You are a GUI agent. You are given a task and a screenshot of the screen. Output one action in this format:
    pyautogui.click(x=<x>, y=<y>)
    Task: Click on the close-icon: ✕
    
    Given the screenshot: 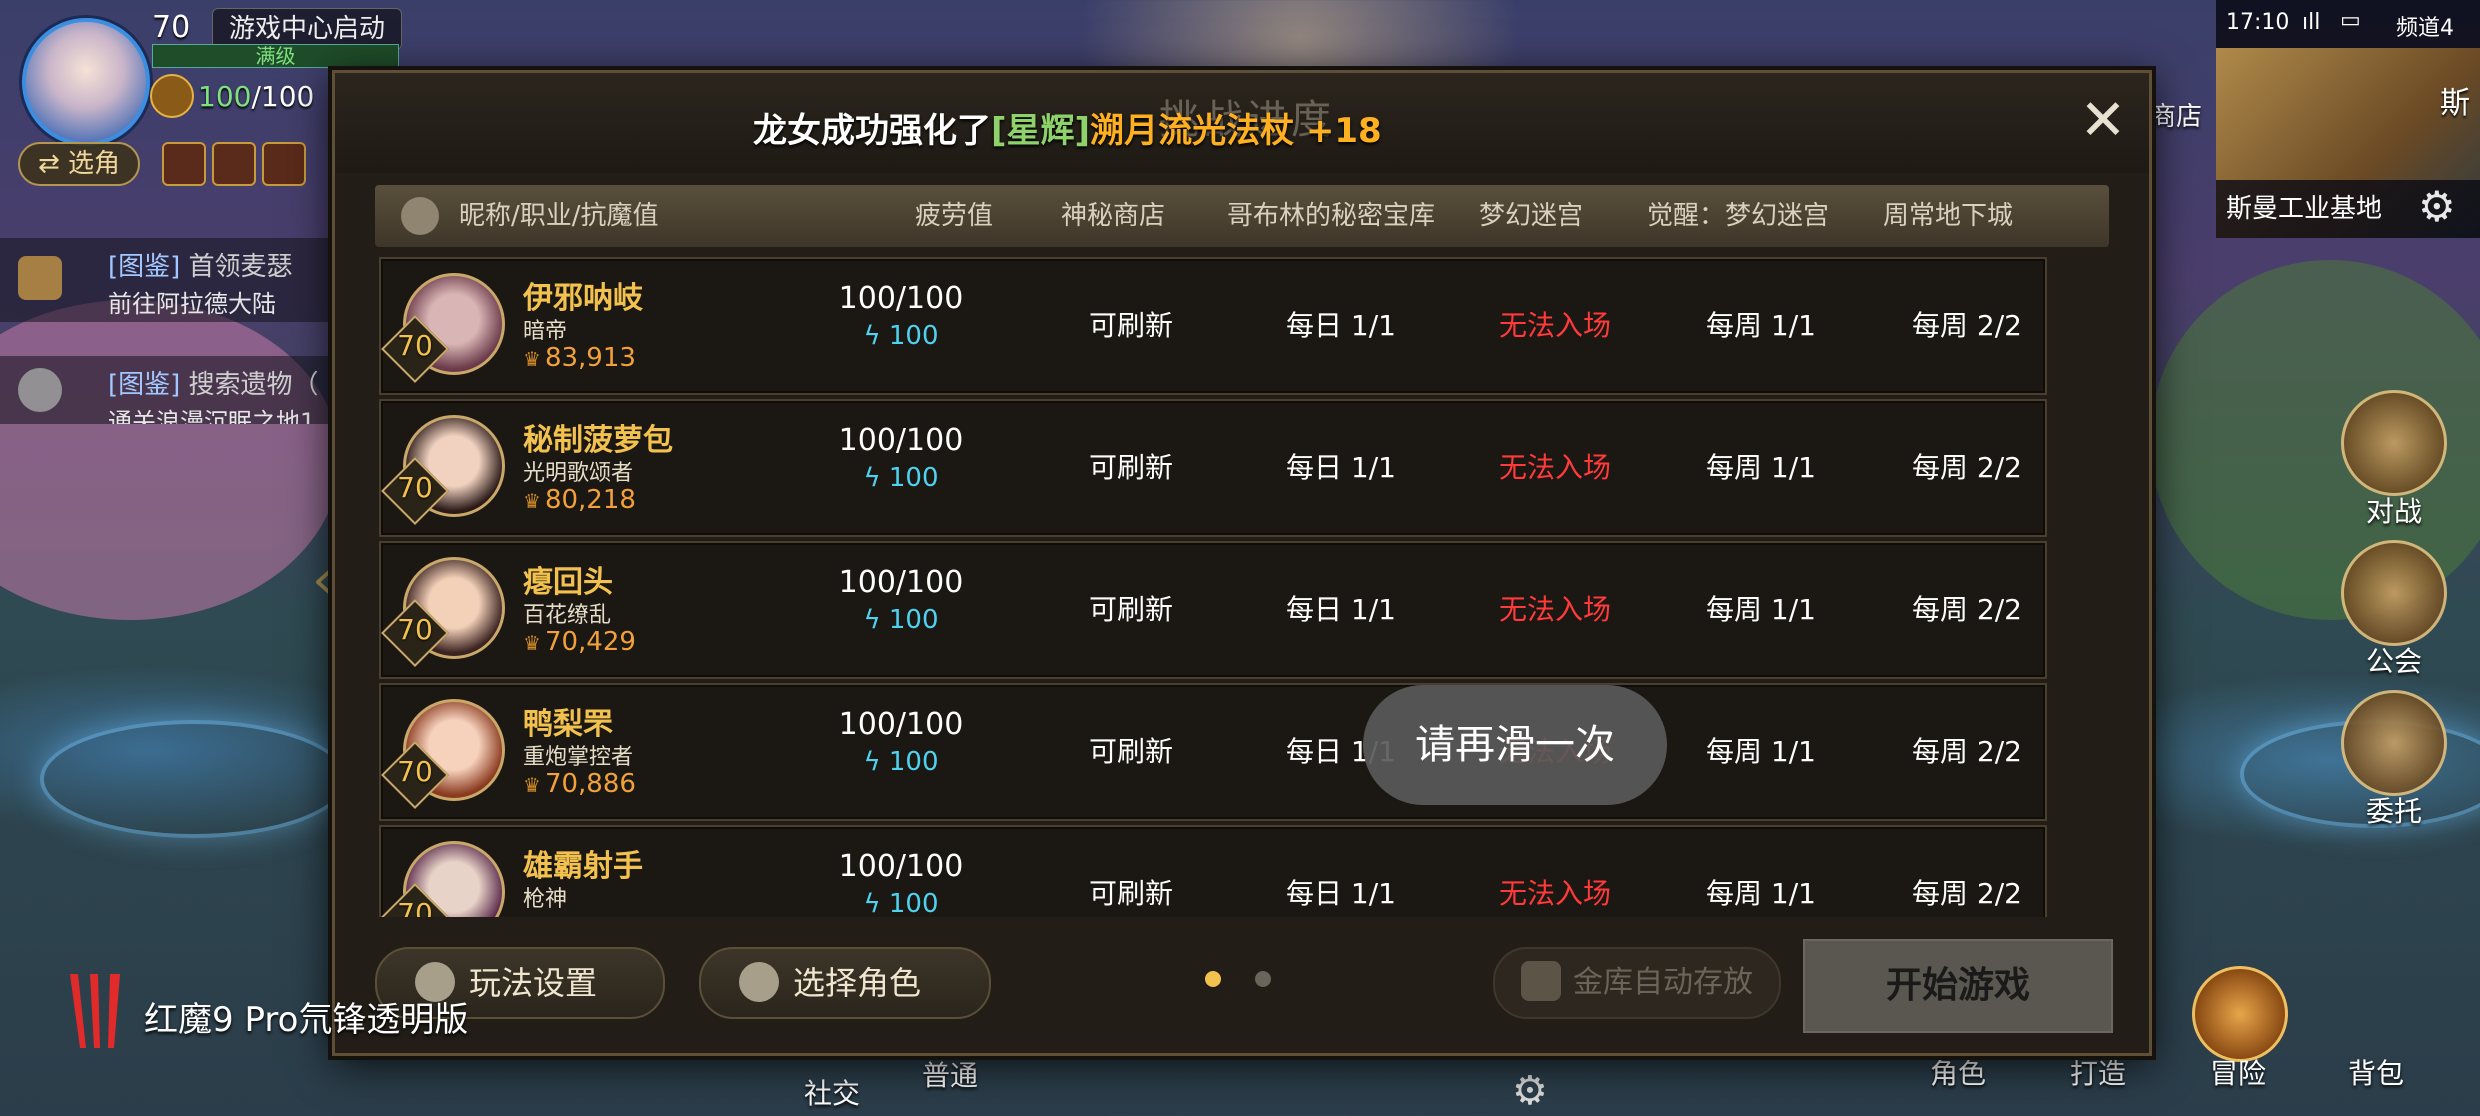 What is the action you would take?
    pyautogui.click(x=2103, y=123)
    